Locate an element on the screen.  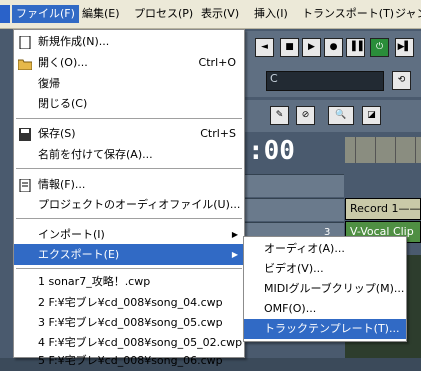
app-icon is located at coordinates (5, 14).